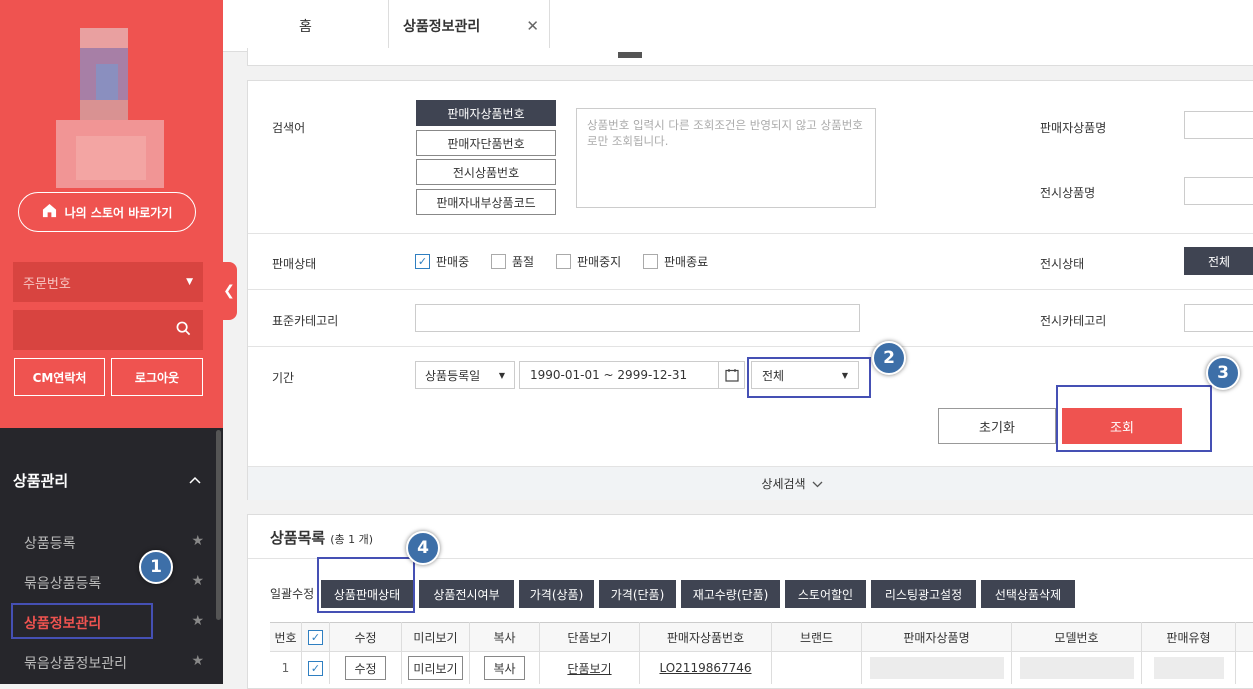 The width and height of the screenshot is (1253, 689). Describe the element at coordinates (286, 637) in the screenshot. I see `col-header-number: 번호` at that location.